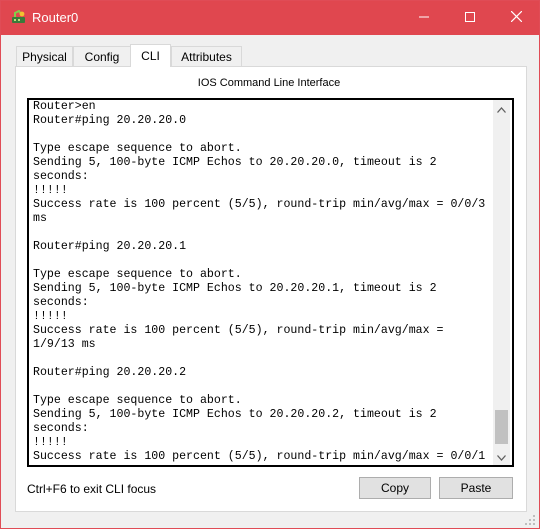 The height and width of the screenshot is (531, 540). I want to click on window-title: Router0, so click(55, 17).